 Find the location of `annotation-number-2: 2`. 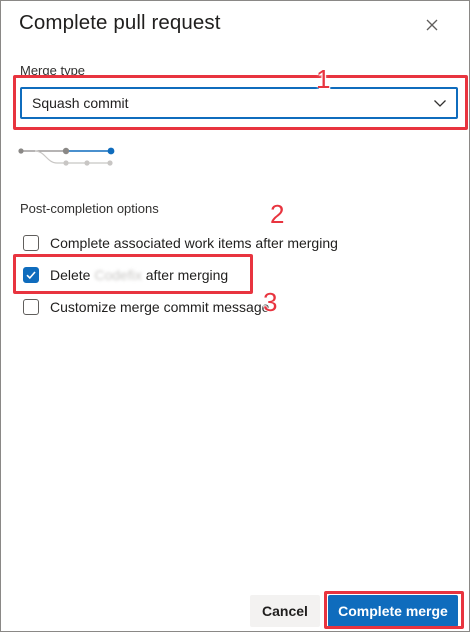

annotation-number-2: 2 is located at coordinates (277, 214).